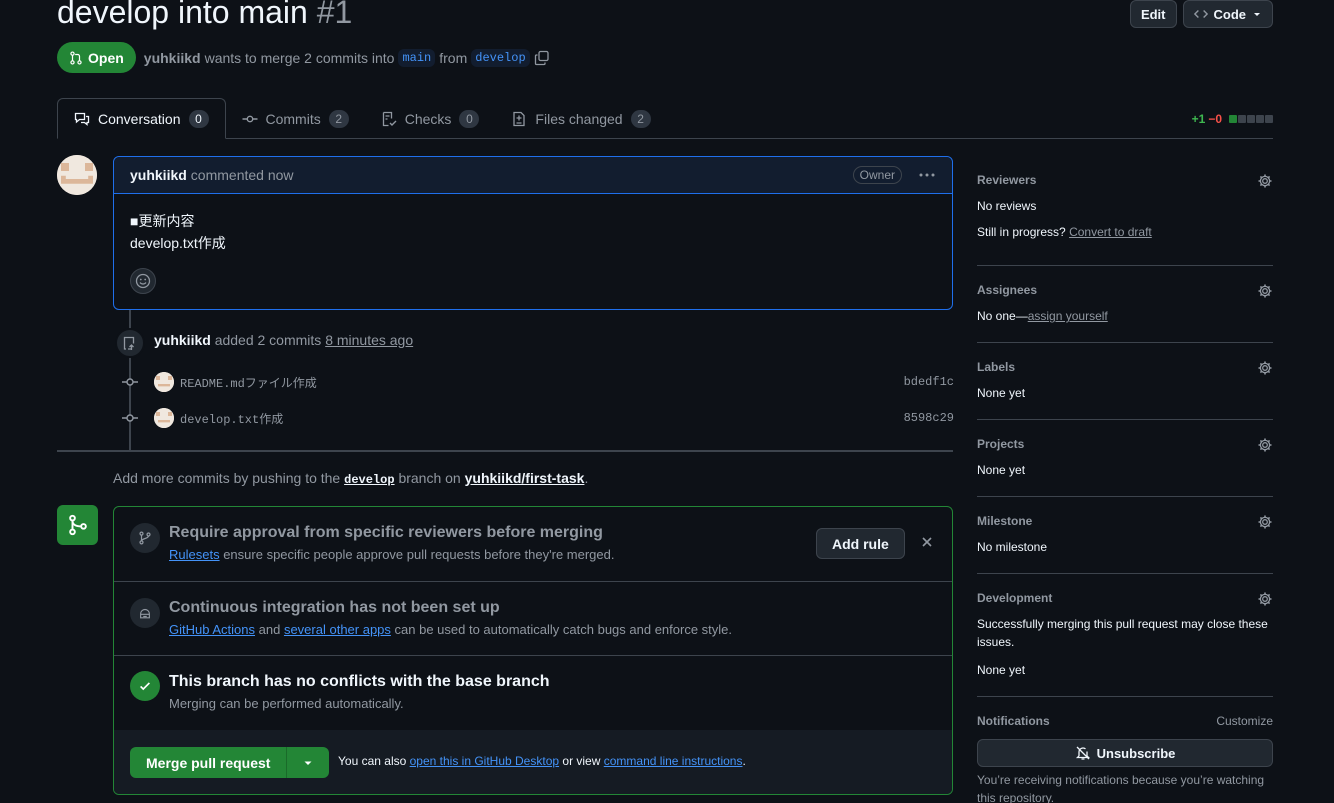 Image resolution: width=1334 pixels, height=803 pixels. Describe the element at coordinates (581, 761) in the screenshot. I see `alt-mid: or view` at that location.